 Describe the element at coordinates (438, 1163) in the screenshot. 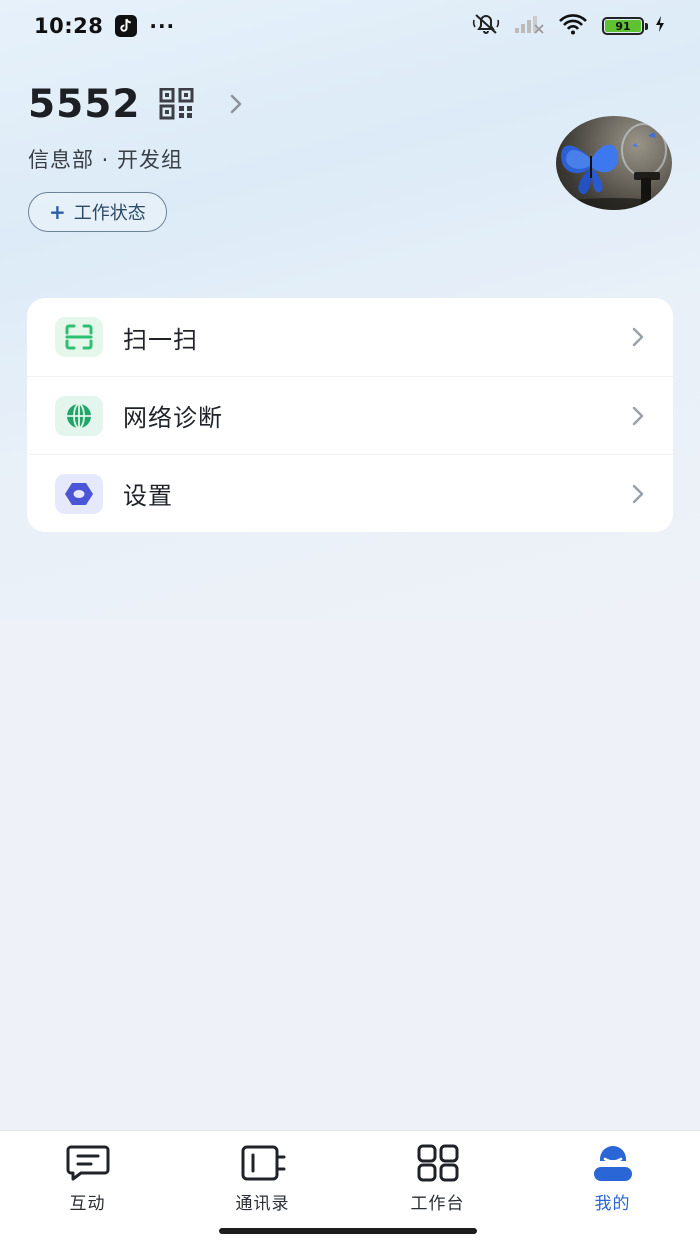

I see `apps-grid-icon` at that location.